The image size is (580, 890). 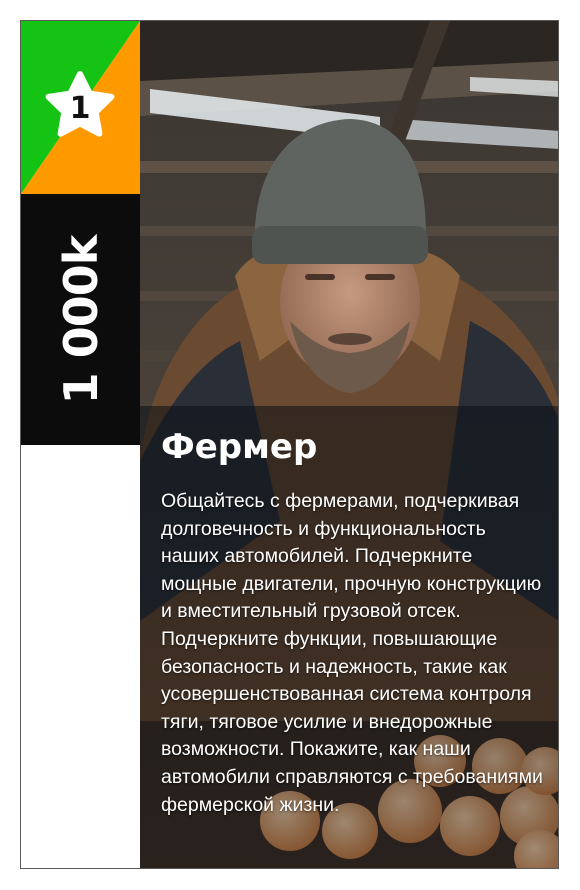 I want to click on value-box: 1 000k, so click(x=80, y=319).